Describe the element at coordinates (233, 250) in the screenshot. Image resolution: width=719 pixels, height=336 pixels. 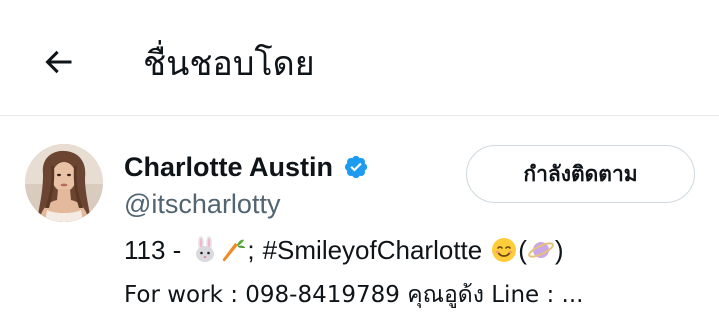
I see `carrot-emoji` at that location.